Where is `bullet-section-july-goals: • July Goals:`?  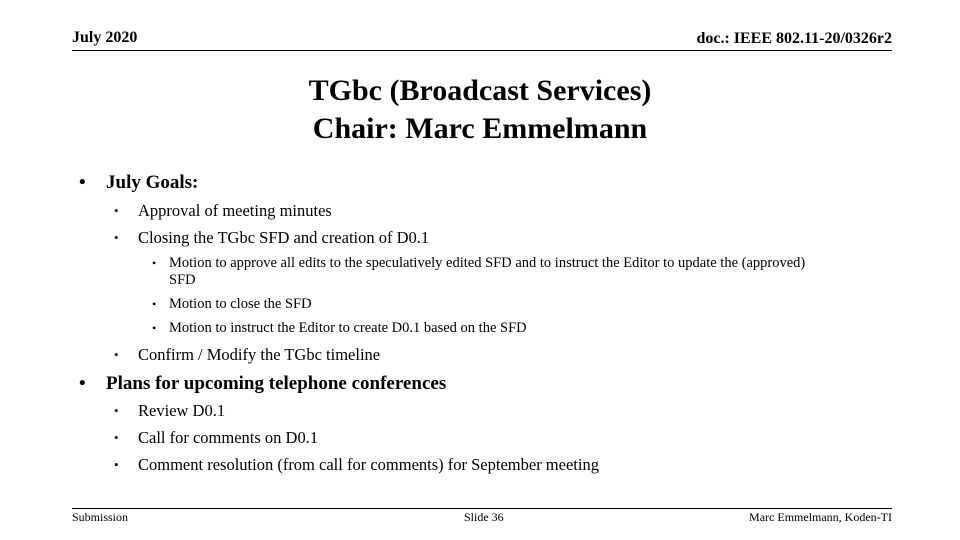
bullet-section-july-goals: • July Goals: is located at coordinates (139, 183).